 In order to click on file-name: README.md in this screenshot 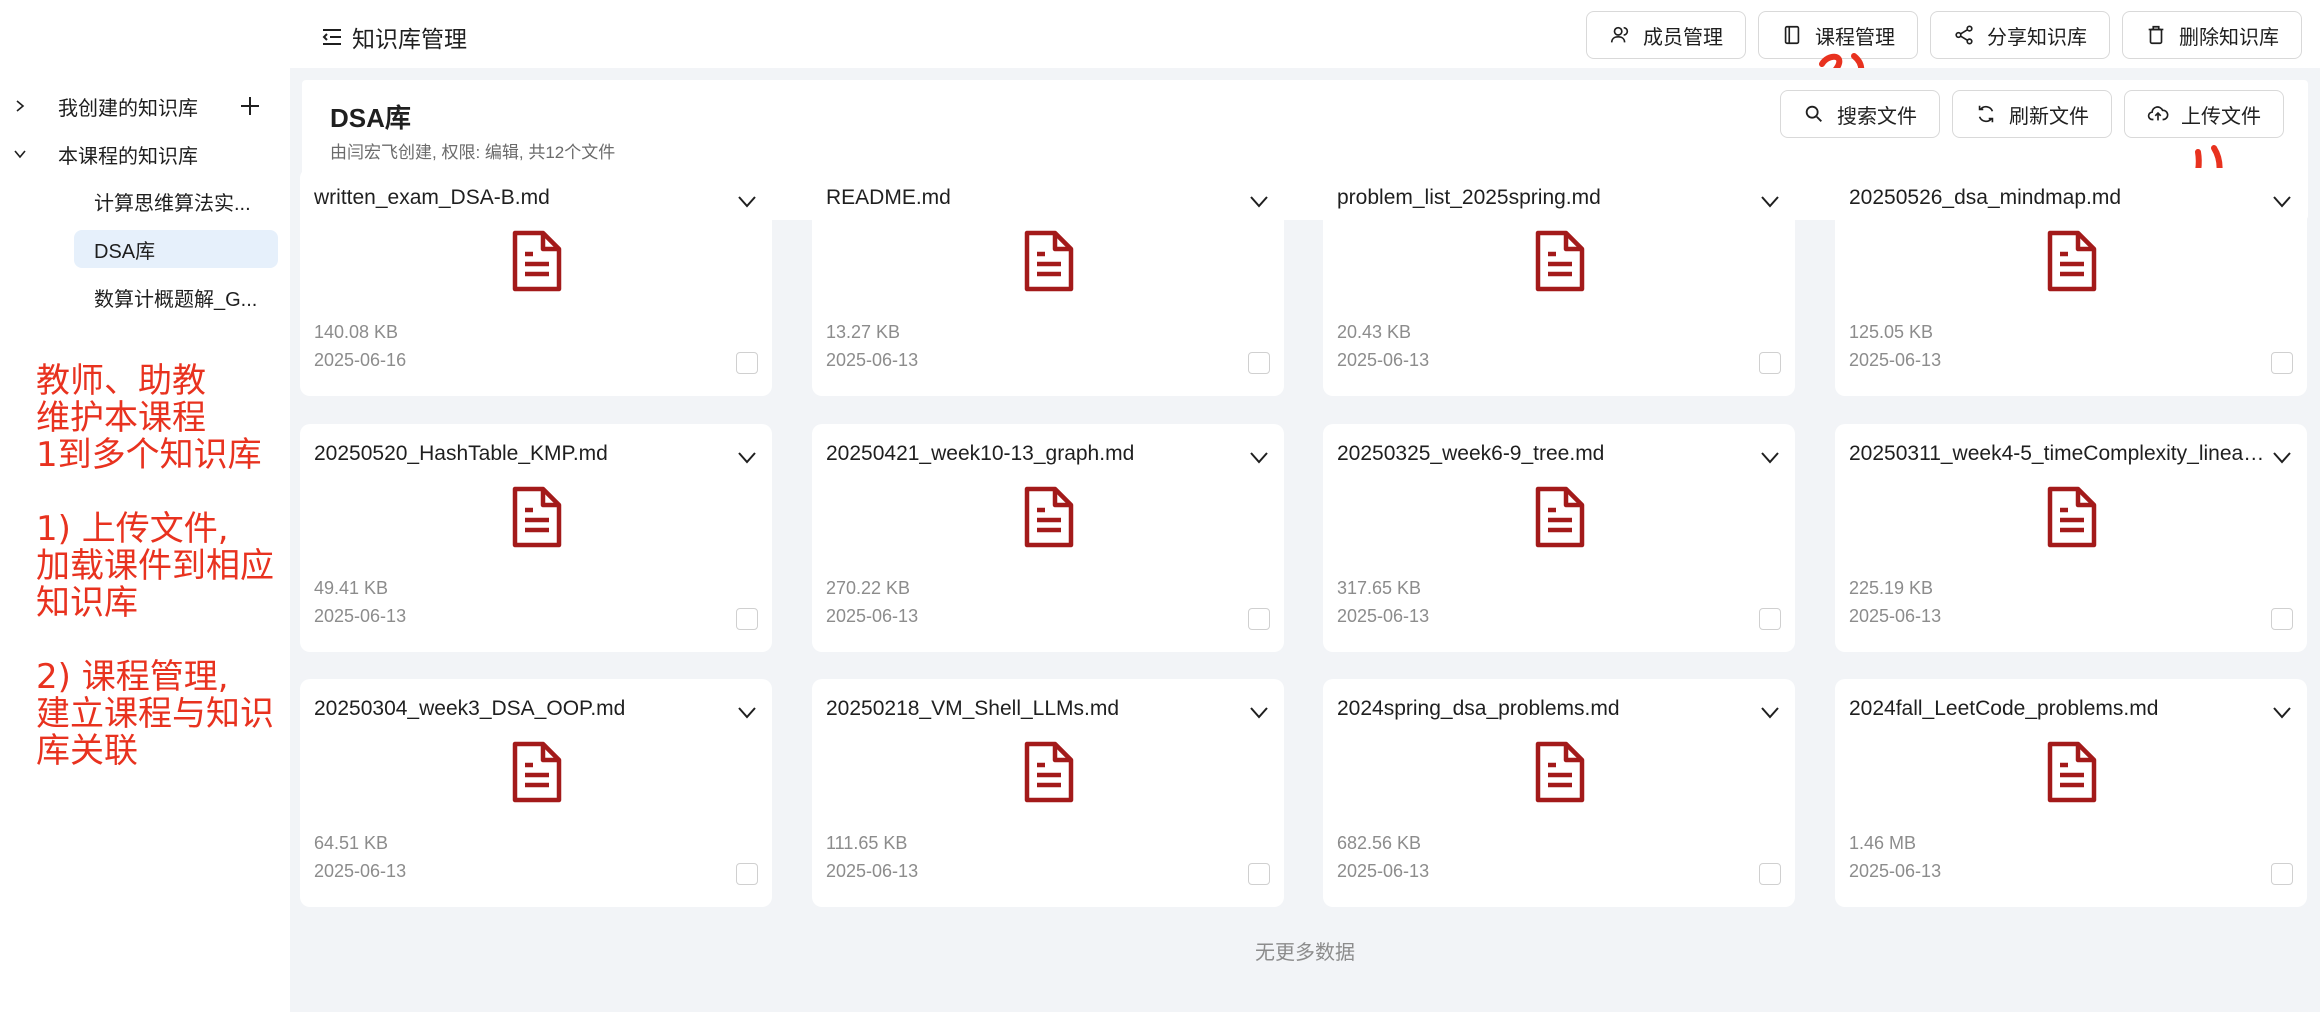, I will do `click(888, 197)`.